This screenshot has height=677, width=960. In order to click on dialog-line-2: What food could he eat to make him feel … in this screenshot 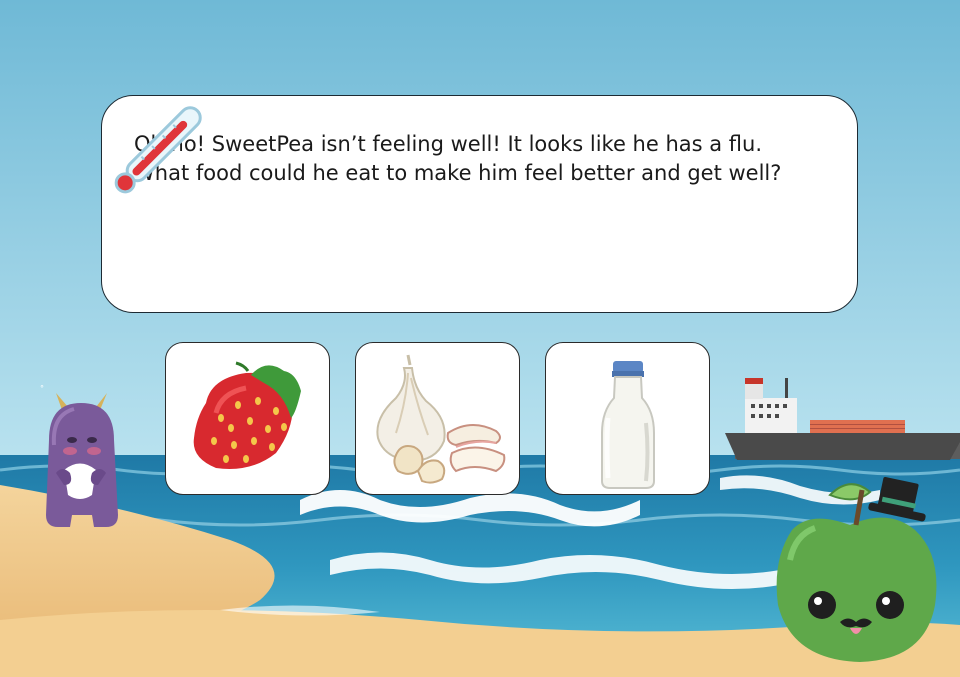, I will do `click(458, 173)`.